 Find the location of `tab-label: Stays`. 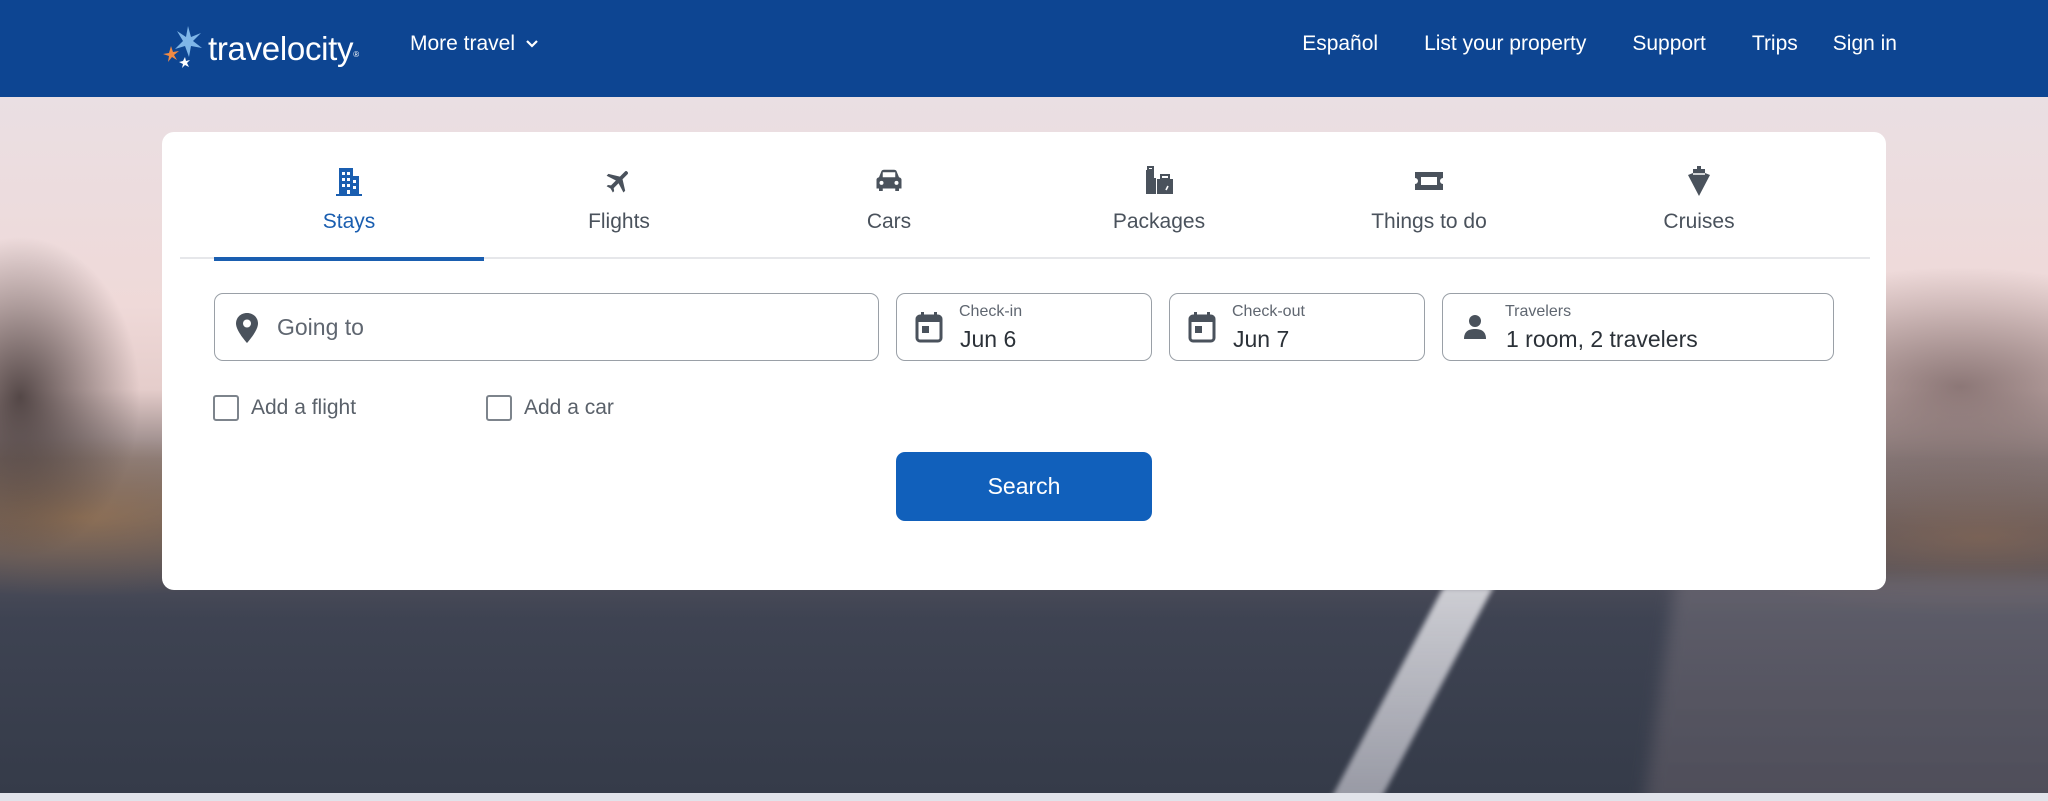

tab-label: Stays is located at coordinates (349, 221).